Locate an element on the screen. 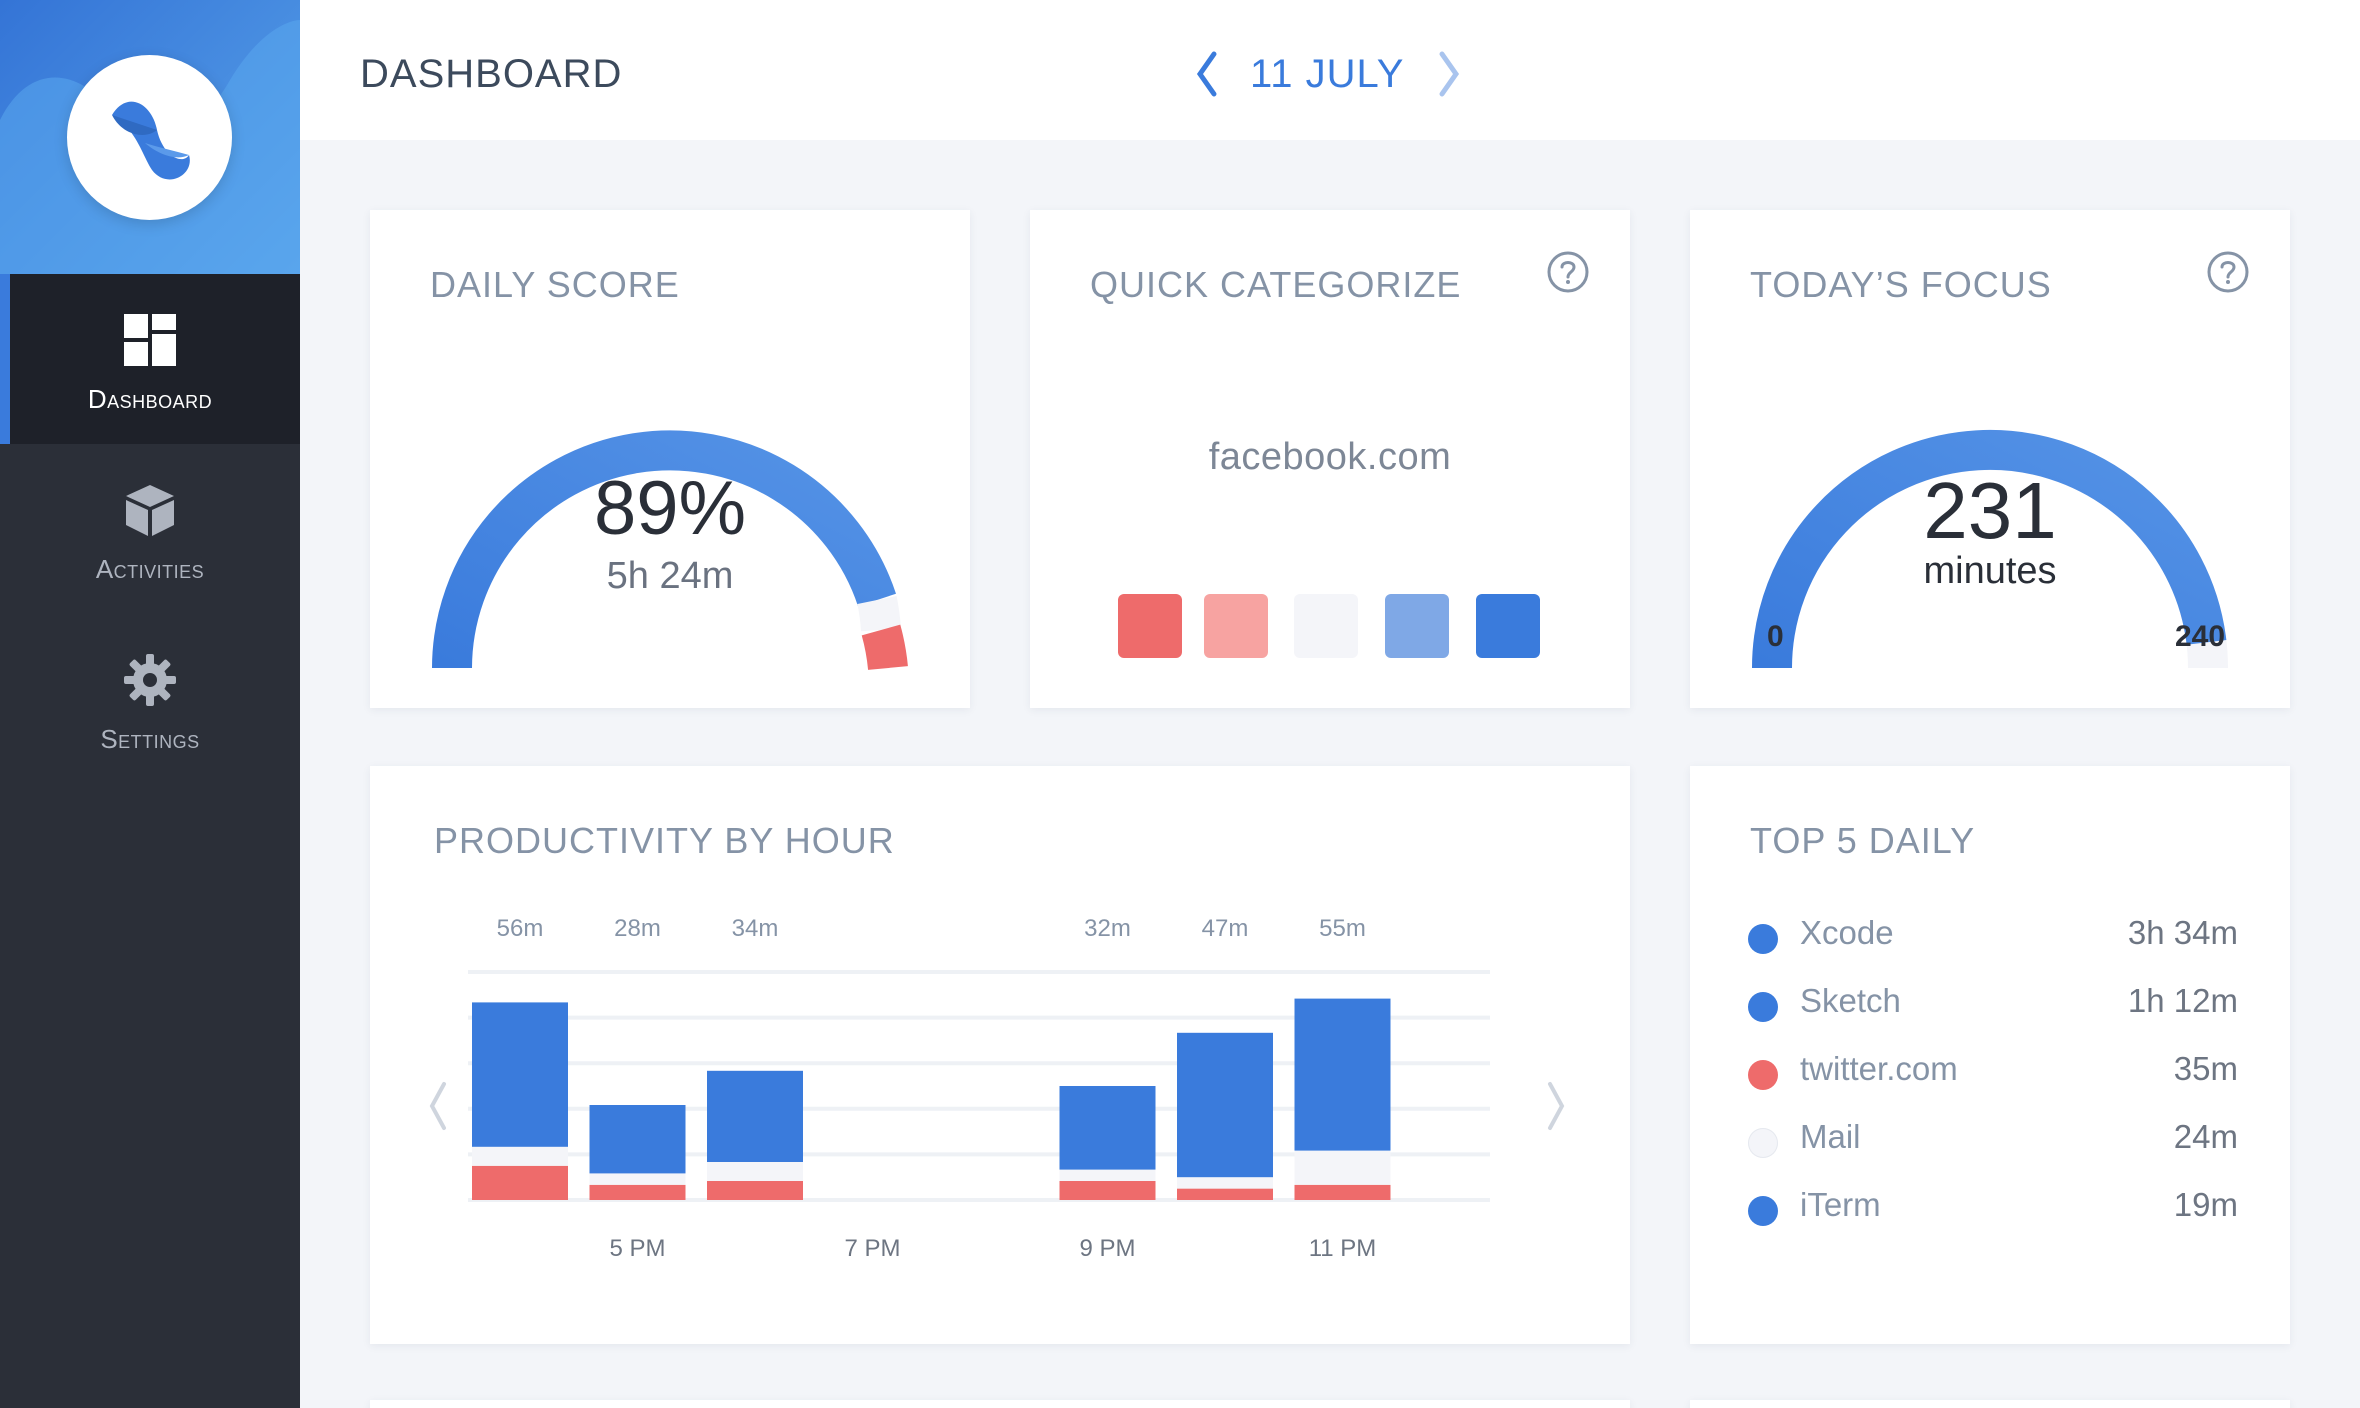 Image resolution: width=2360 pixels, height=1408 pixels. card-title: DAILY SCORE is located at coordinates (555, 284).